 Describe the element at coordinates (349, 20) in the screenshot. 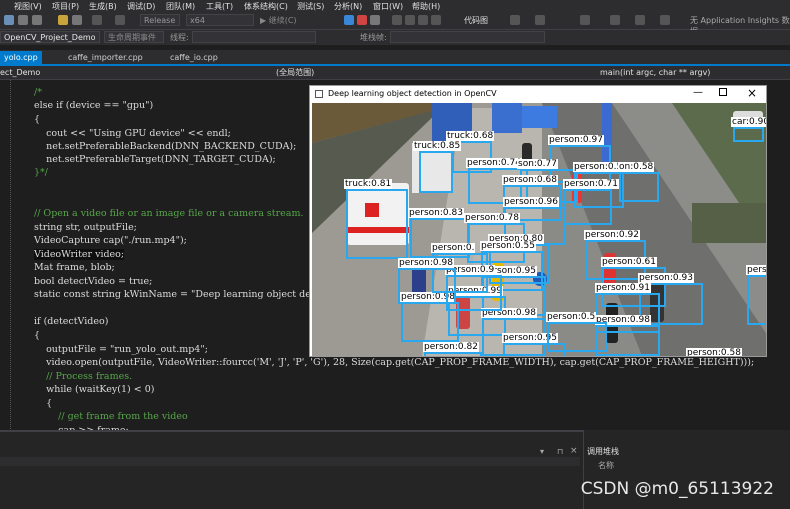

I see `pause-icon` at that location.